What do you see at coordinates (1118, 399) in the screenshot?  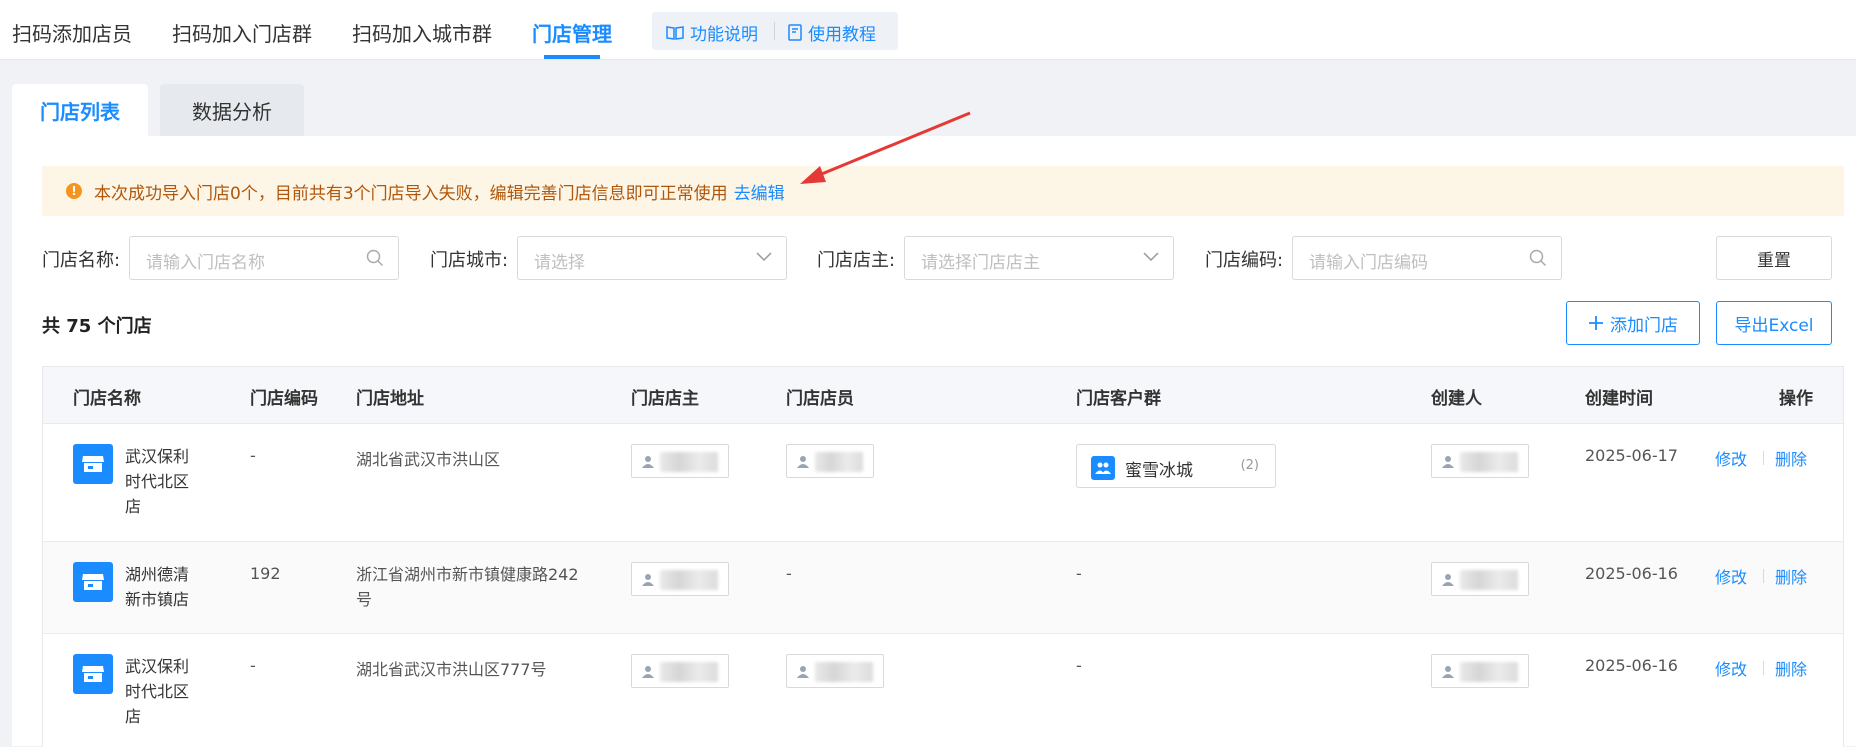 I see `header-customer-groups: 门店客户群` at bounding box center [1118, 399].